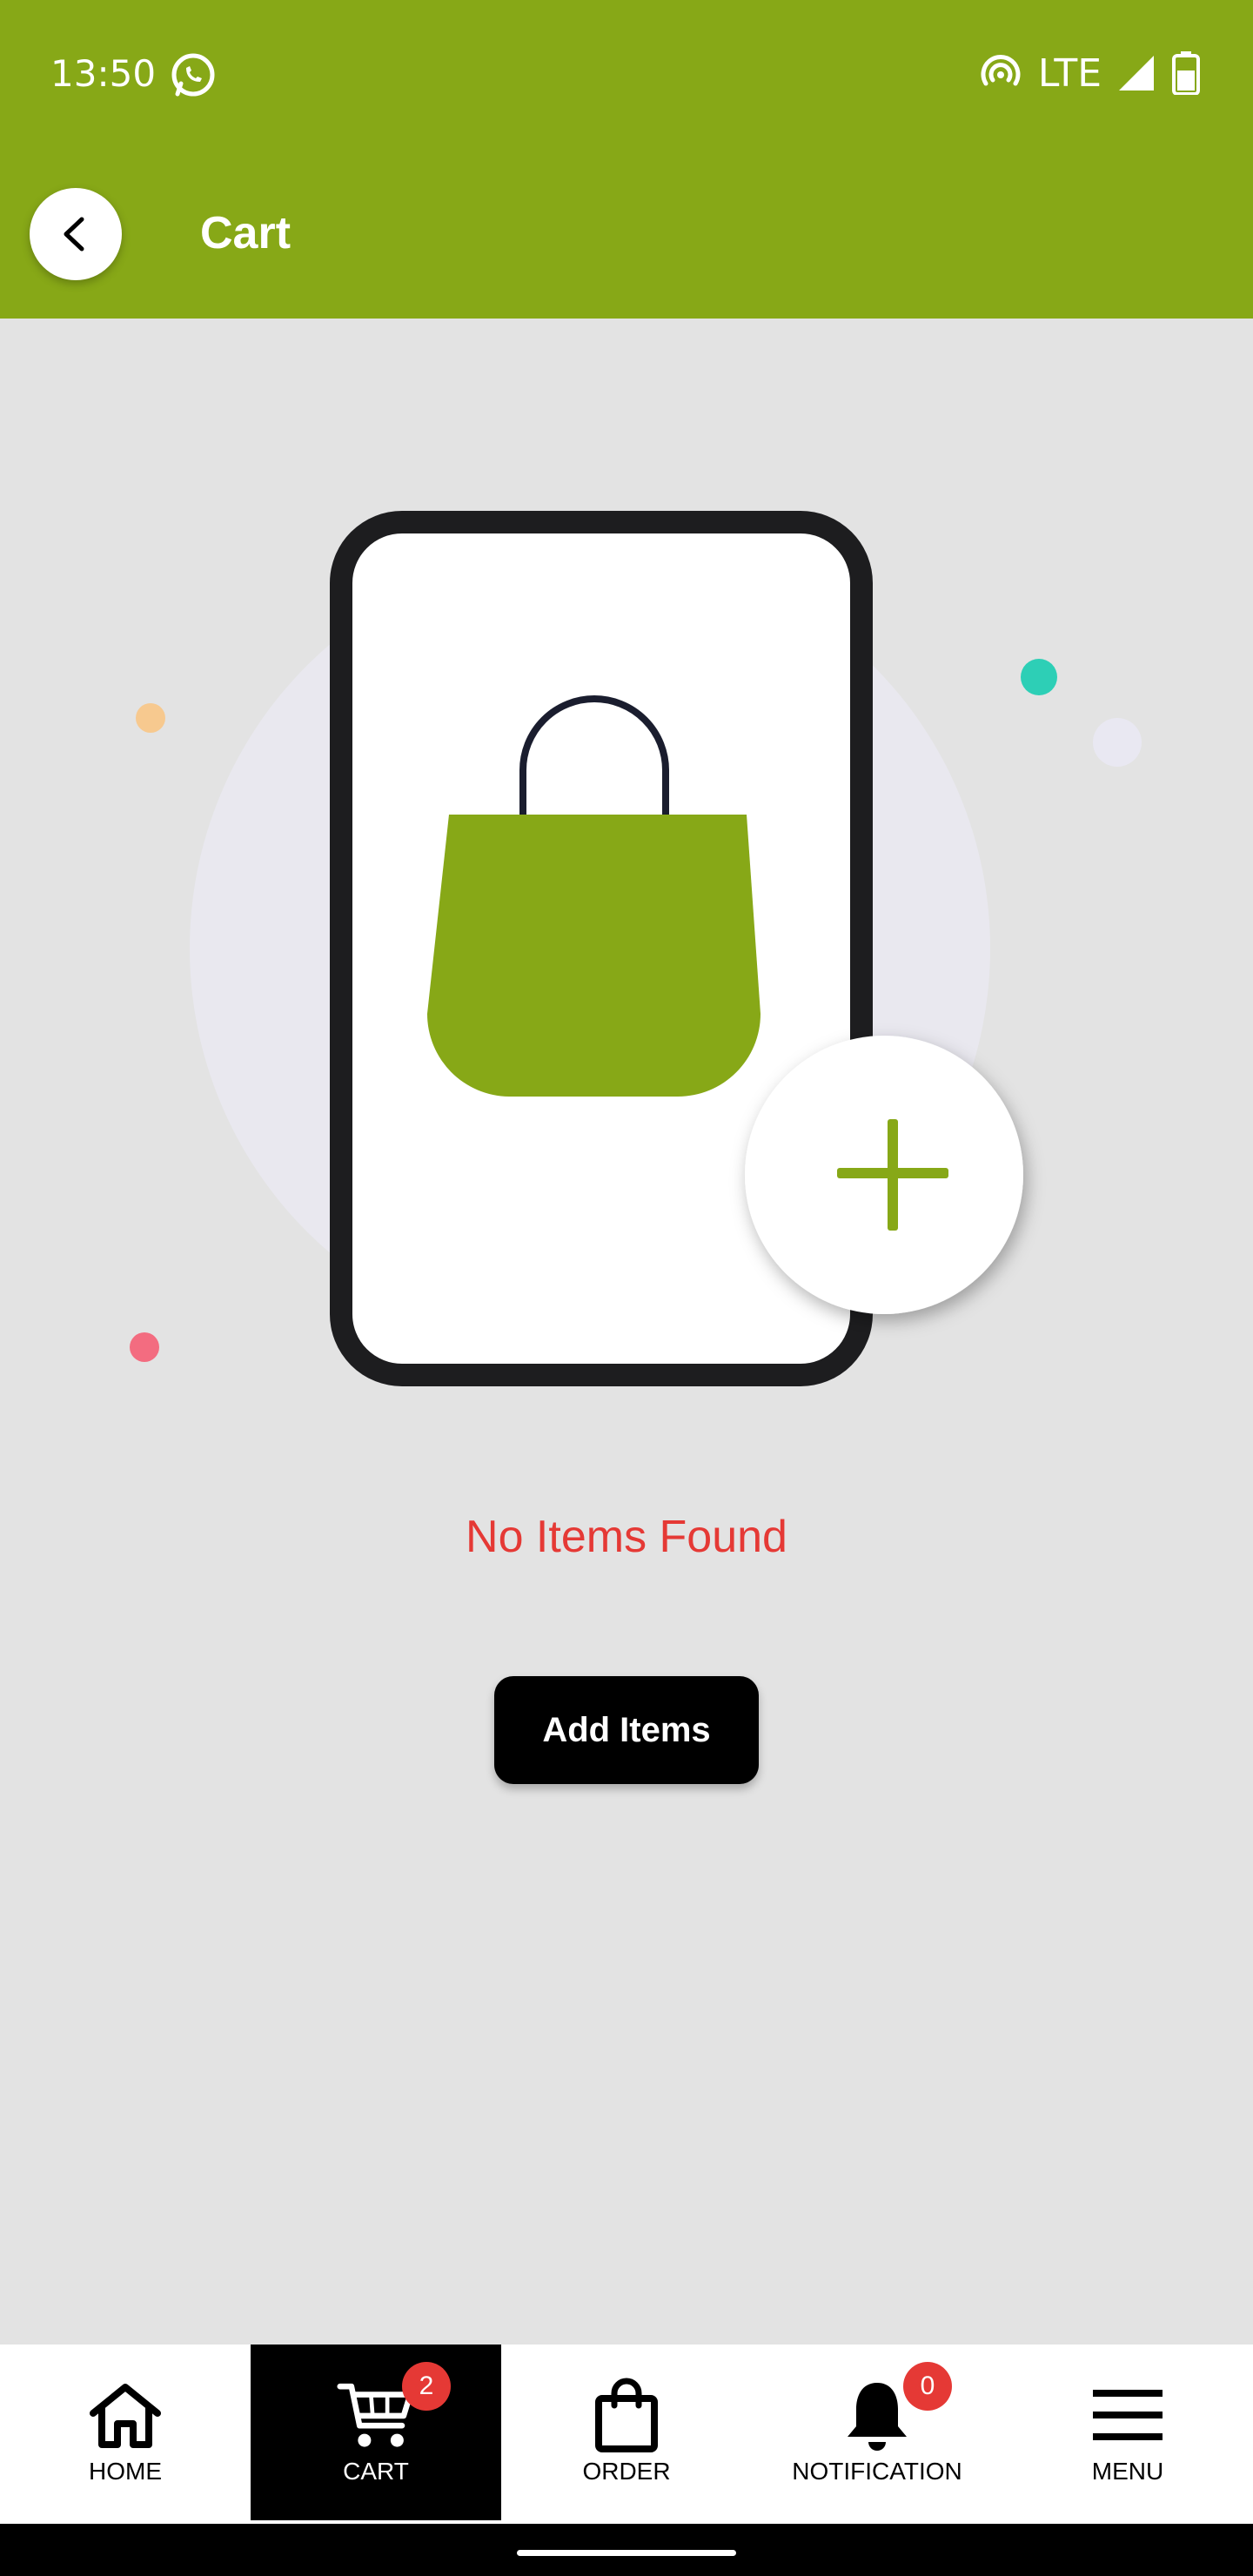 This screenshot has height=2576, width=1253. I want to click on decor-dot-teal, so click(1039, 677).